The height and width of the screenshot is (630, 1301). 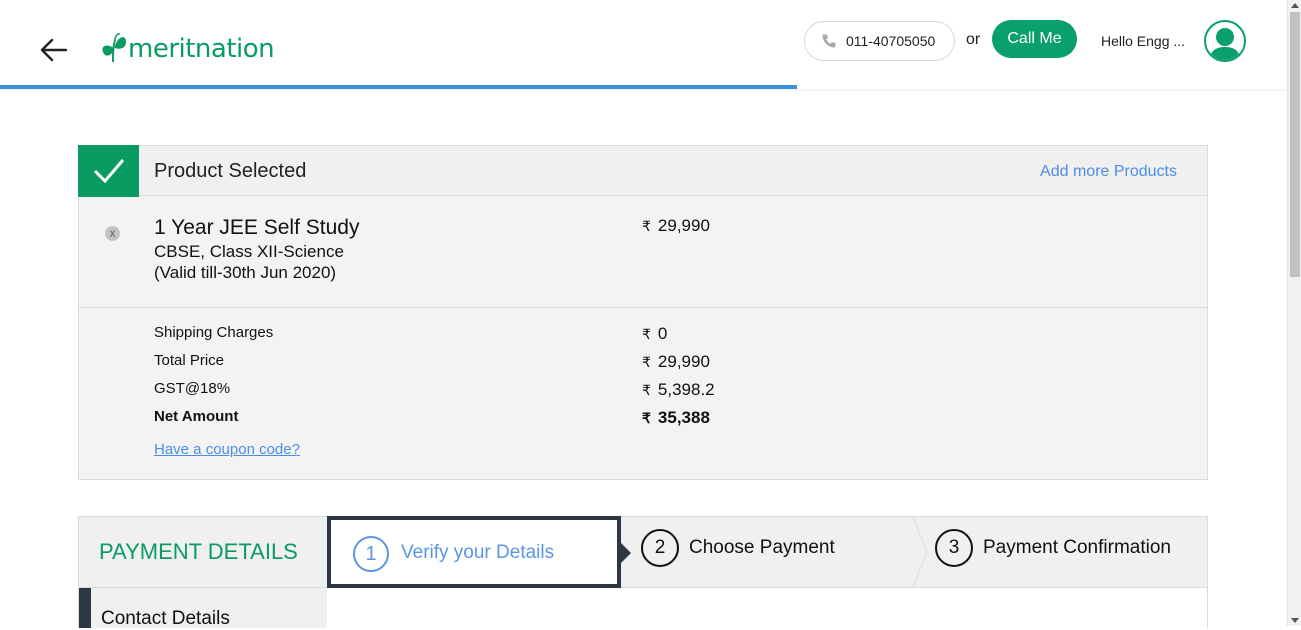 I want to click on scroll-down-arrow-icon, so click(x=1295, y=620).